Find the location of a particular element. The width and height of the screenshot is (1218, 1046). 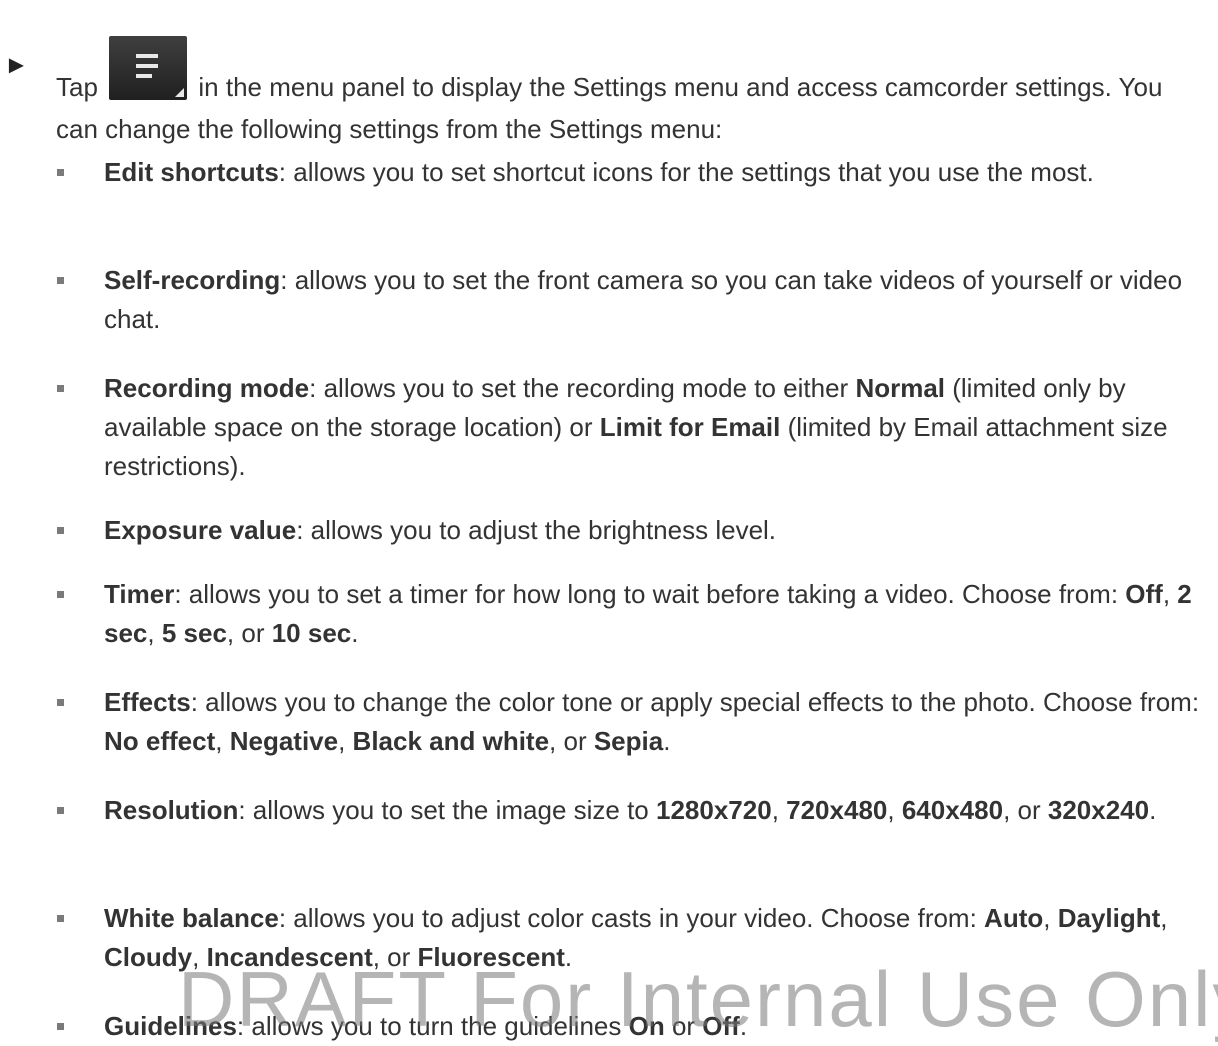

option: Normal is located at coordinates (900, 388).